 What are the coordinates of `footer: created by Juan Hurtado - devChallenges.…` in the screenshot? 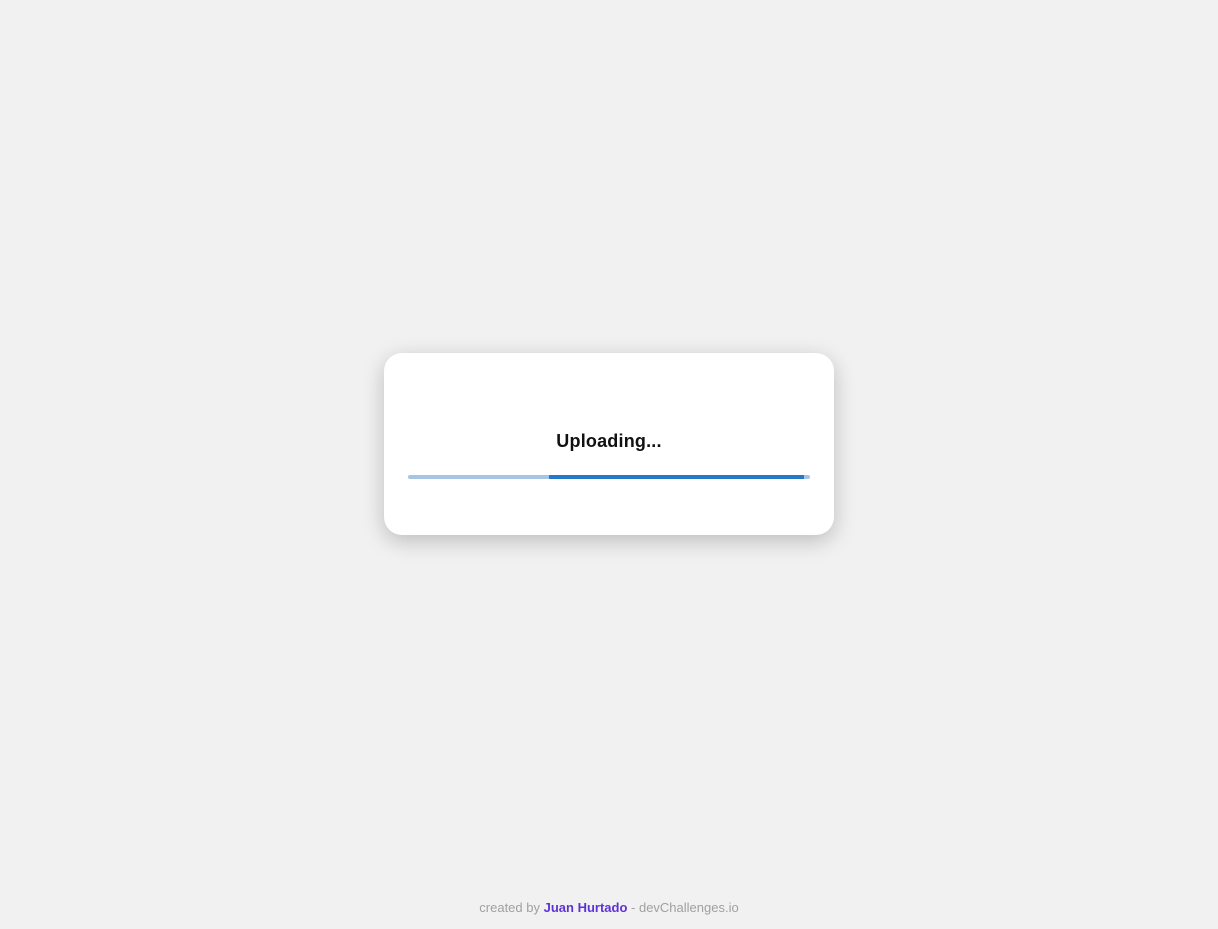 It's located at (609, 907).